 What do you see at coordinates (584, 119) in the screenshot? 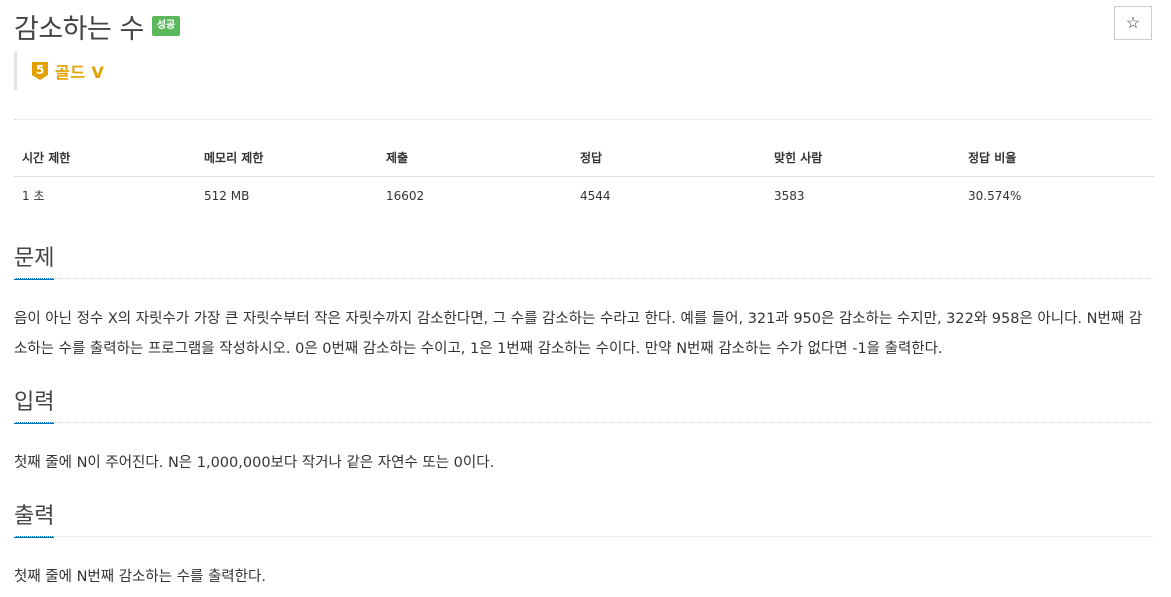
I see `divider` at bounding box center [584, 119].